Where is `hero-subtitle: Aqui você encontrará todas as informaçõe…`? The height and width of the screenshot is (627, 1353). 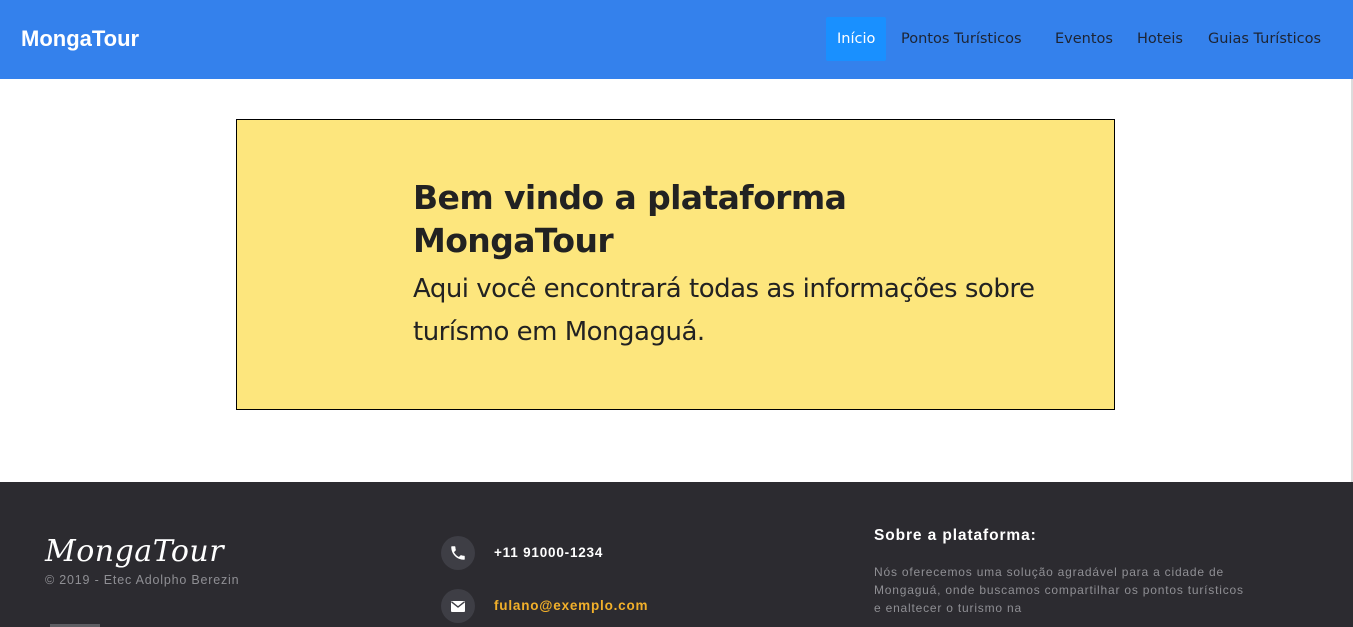
hero-subtitle: Aqui você encontrará todas as informaçõe… is located at coordinates (724, 310).